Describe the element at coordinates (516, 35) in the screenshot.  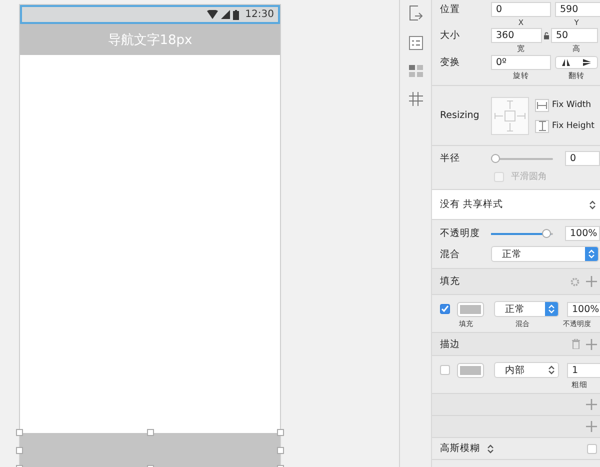
I see `width-field: 360` at that location.